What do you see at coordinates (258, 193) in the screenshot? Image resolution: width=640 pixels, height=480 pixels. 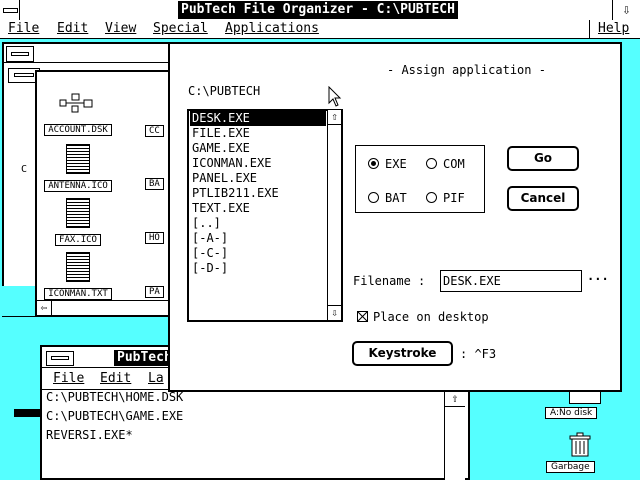 I see `list-item: PTLIB211.EXE` at bounding box center [258, 193].